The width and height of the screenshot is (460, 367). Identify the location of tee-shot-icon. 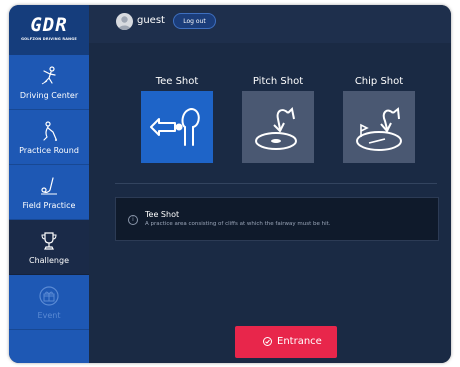
(175, 126).